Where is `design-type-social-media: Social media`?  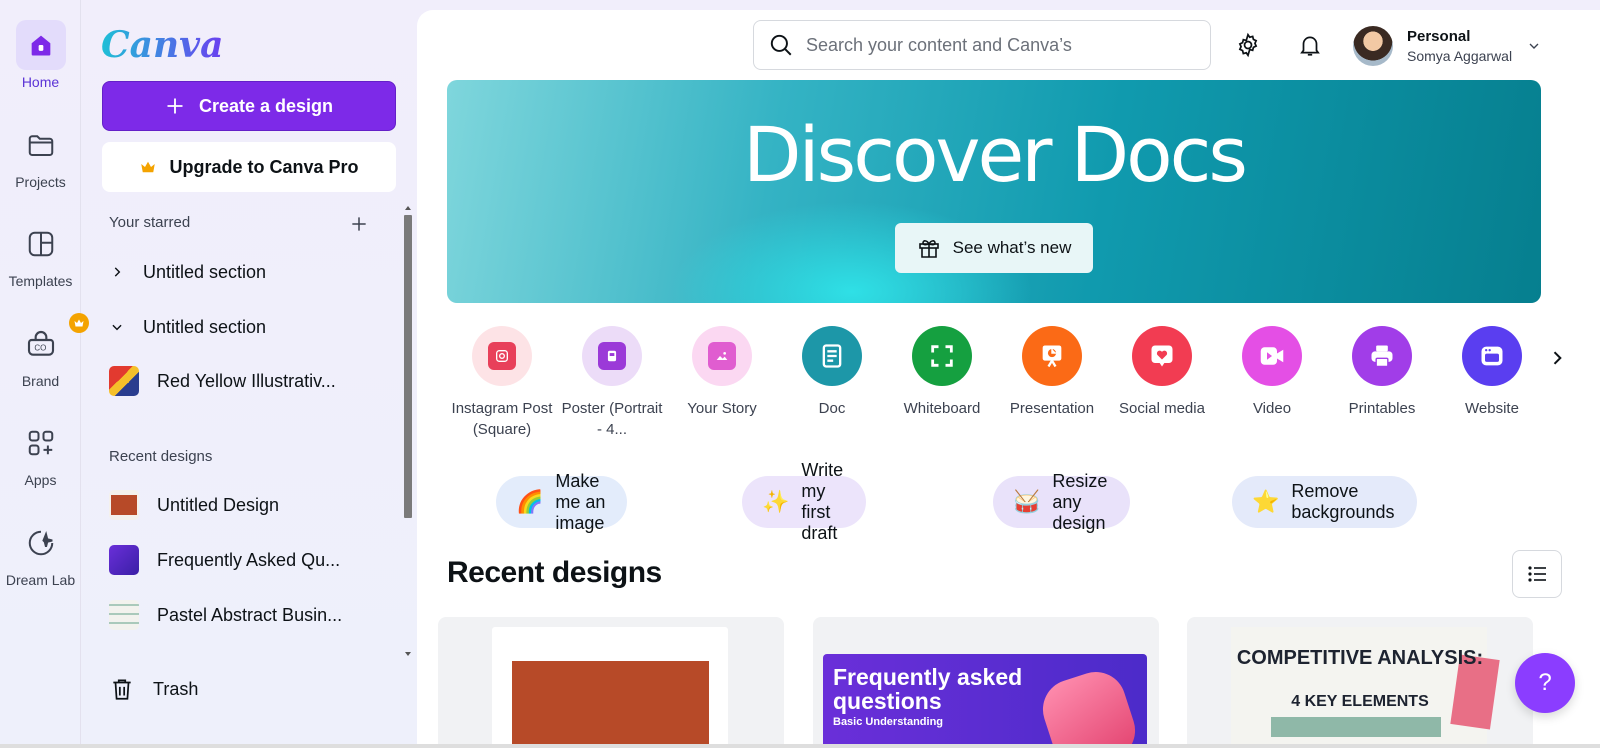
design-type-social-media: Social media is located at coordinates (1162, 372).